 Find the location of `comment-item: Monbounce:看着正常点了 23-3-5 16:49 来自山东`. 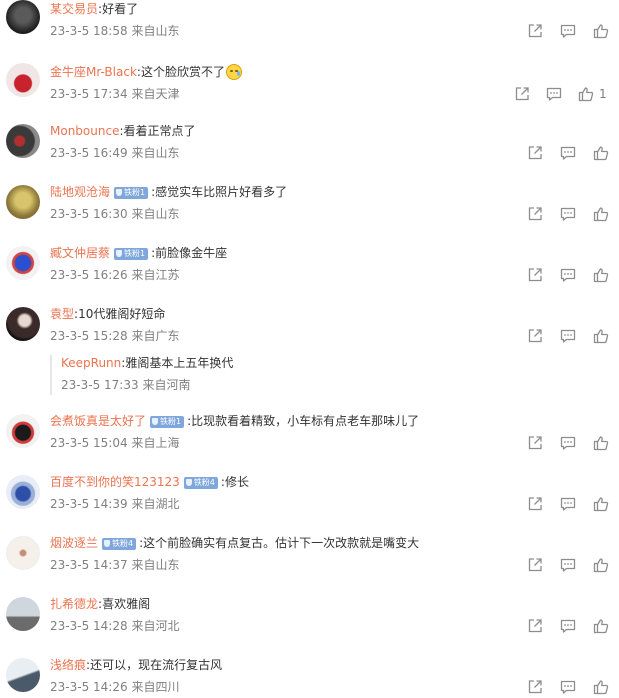

comment-item: Monbounce:看着正常点了 23-3-5 16:49 来自山东 is located at coordinates (309, 150).